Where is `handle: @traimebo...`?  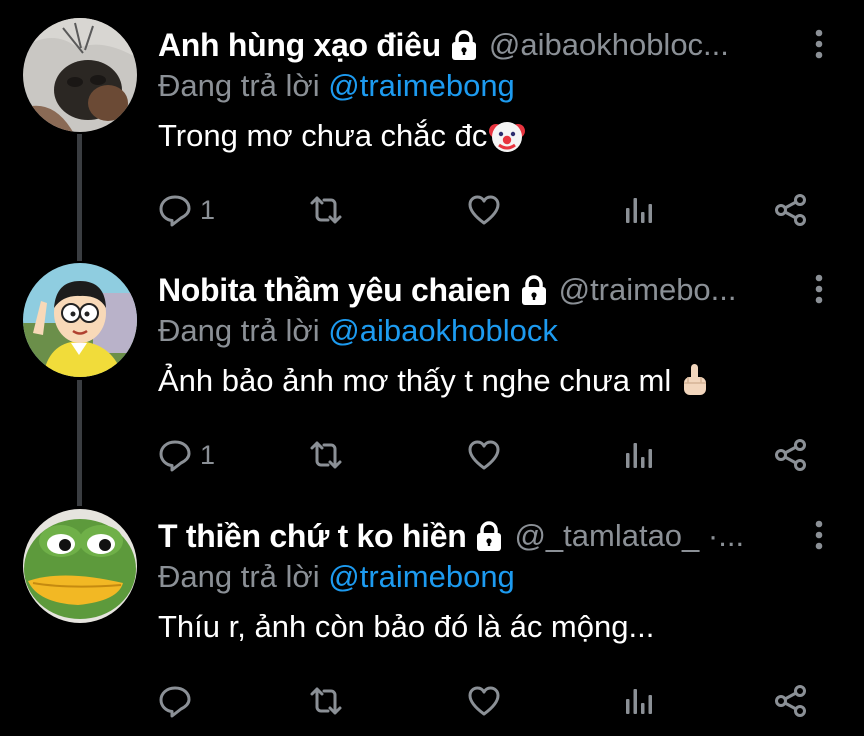
handle: @traimebo... is located at coordinates (648, 290).